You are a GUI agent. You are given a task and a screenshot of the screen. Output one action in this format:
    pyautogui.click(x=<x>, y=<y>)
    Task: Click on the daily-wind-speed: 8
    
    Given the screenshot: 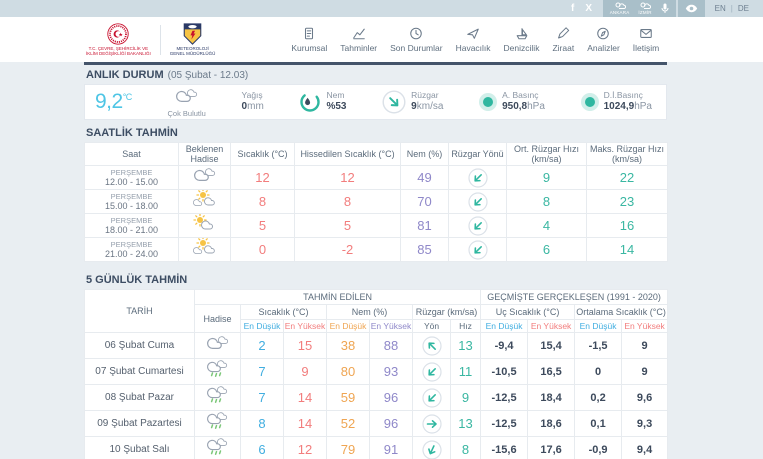 What is the action you would take?
    pyautogui.click(x=465, y=447)
    